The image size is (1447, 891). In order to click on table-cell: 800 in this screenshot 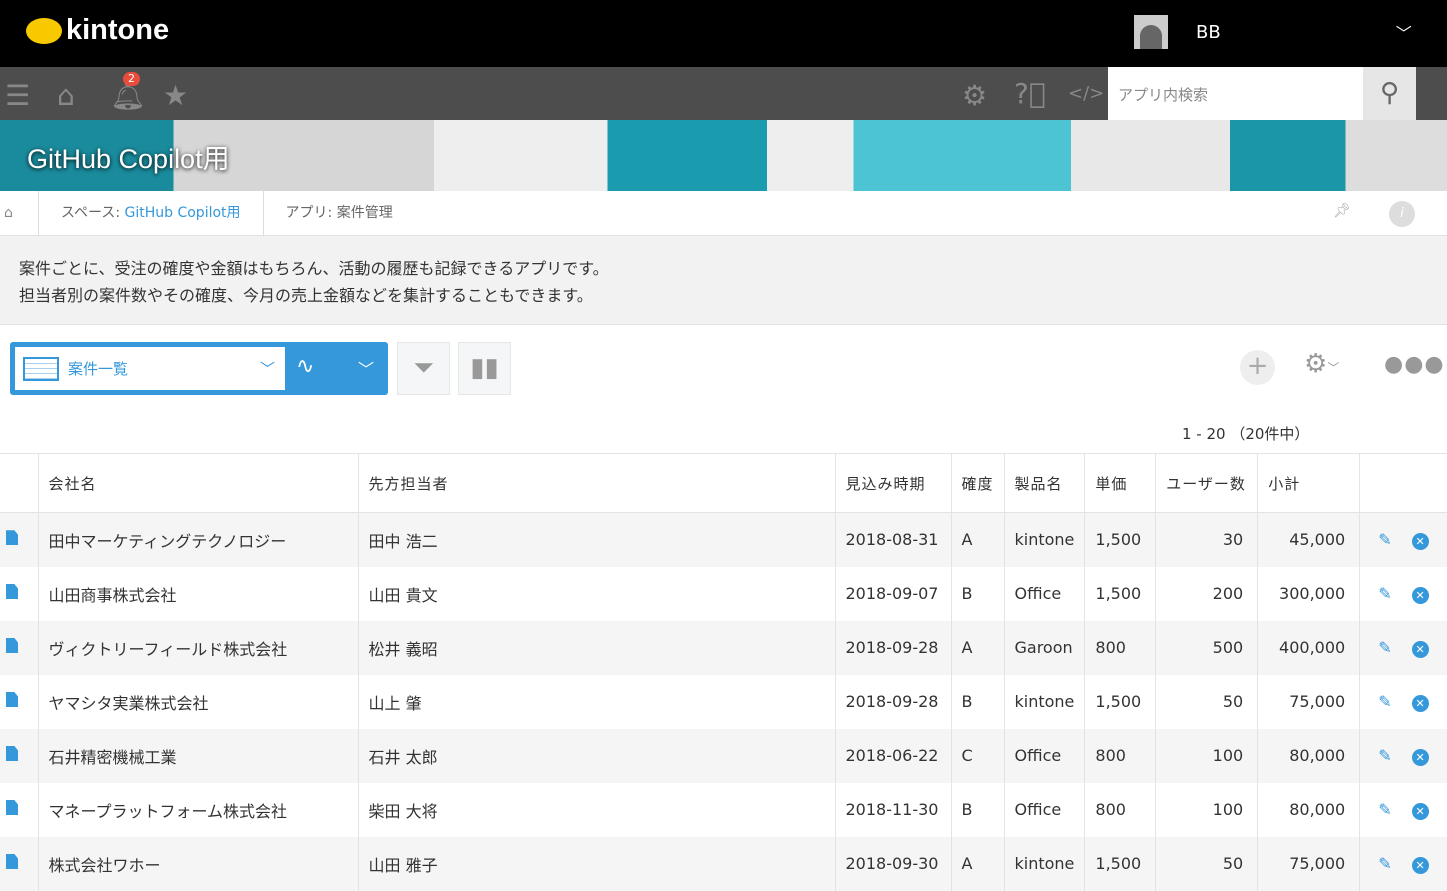, I will do `click(1120, 647)`.